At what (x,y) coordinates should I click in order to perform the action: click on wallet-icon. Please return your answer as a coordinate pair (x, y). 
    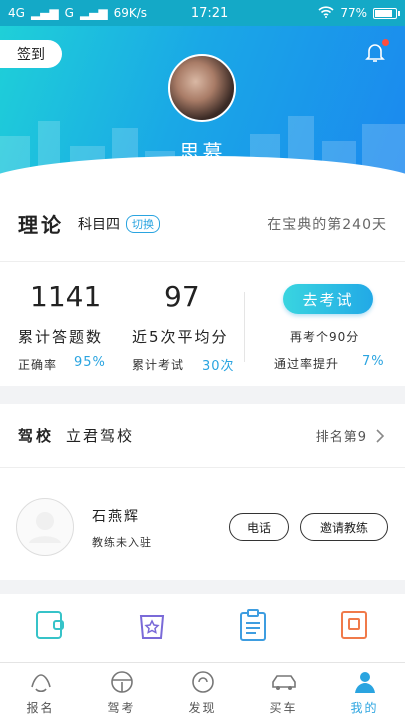
    Looking at the image, I should click on (50, 625).